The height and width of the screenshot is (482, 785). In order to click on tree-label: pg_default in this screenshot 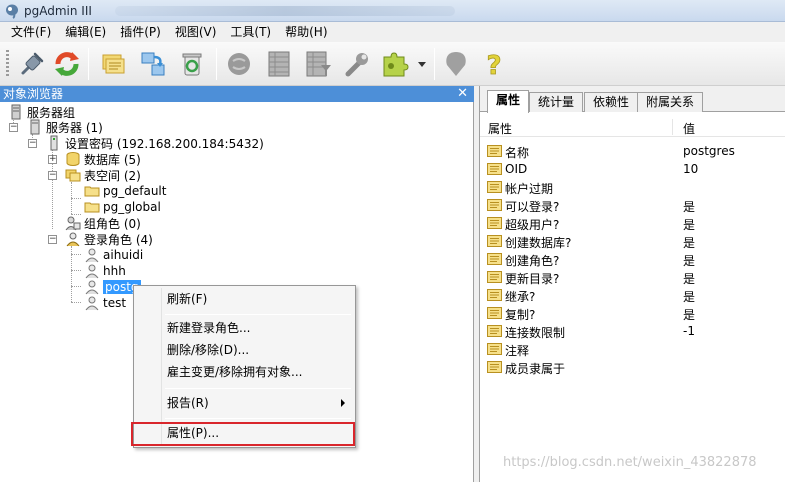, I will do `click(135, 191)`.